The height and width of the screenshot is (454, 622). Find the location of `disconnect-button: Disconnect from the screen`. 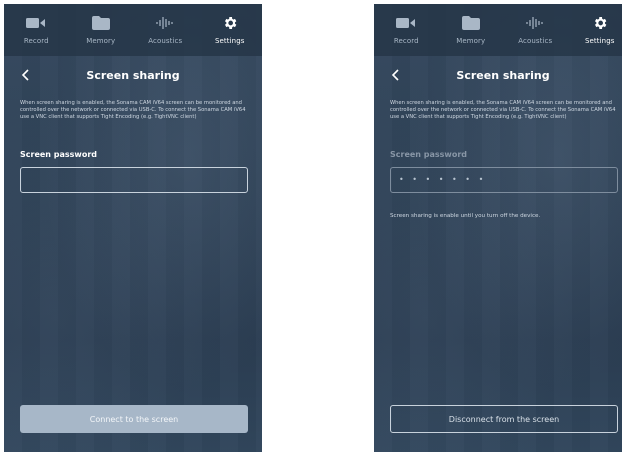

disconnect-button: Disconnect from the screen is located at coordinates (504, 419).